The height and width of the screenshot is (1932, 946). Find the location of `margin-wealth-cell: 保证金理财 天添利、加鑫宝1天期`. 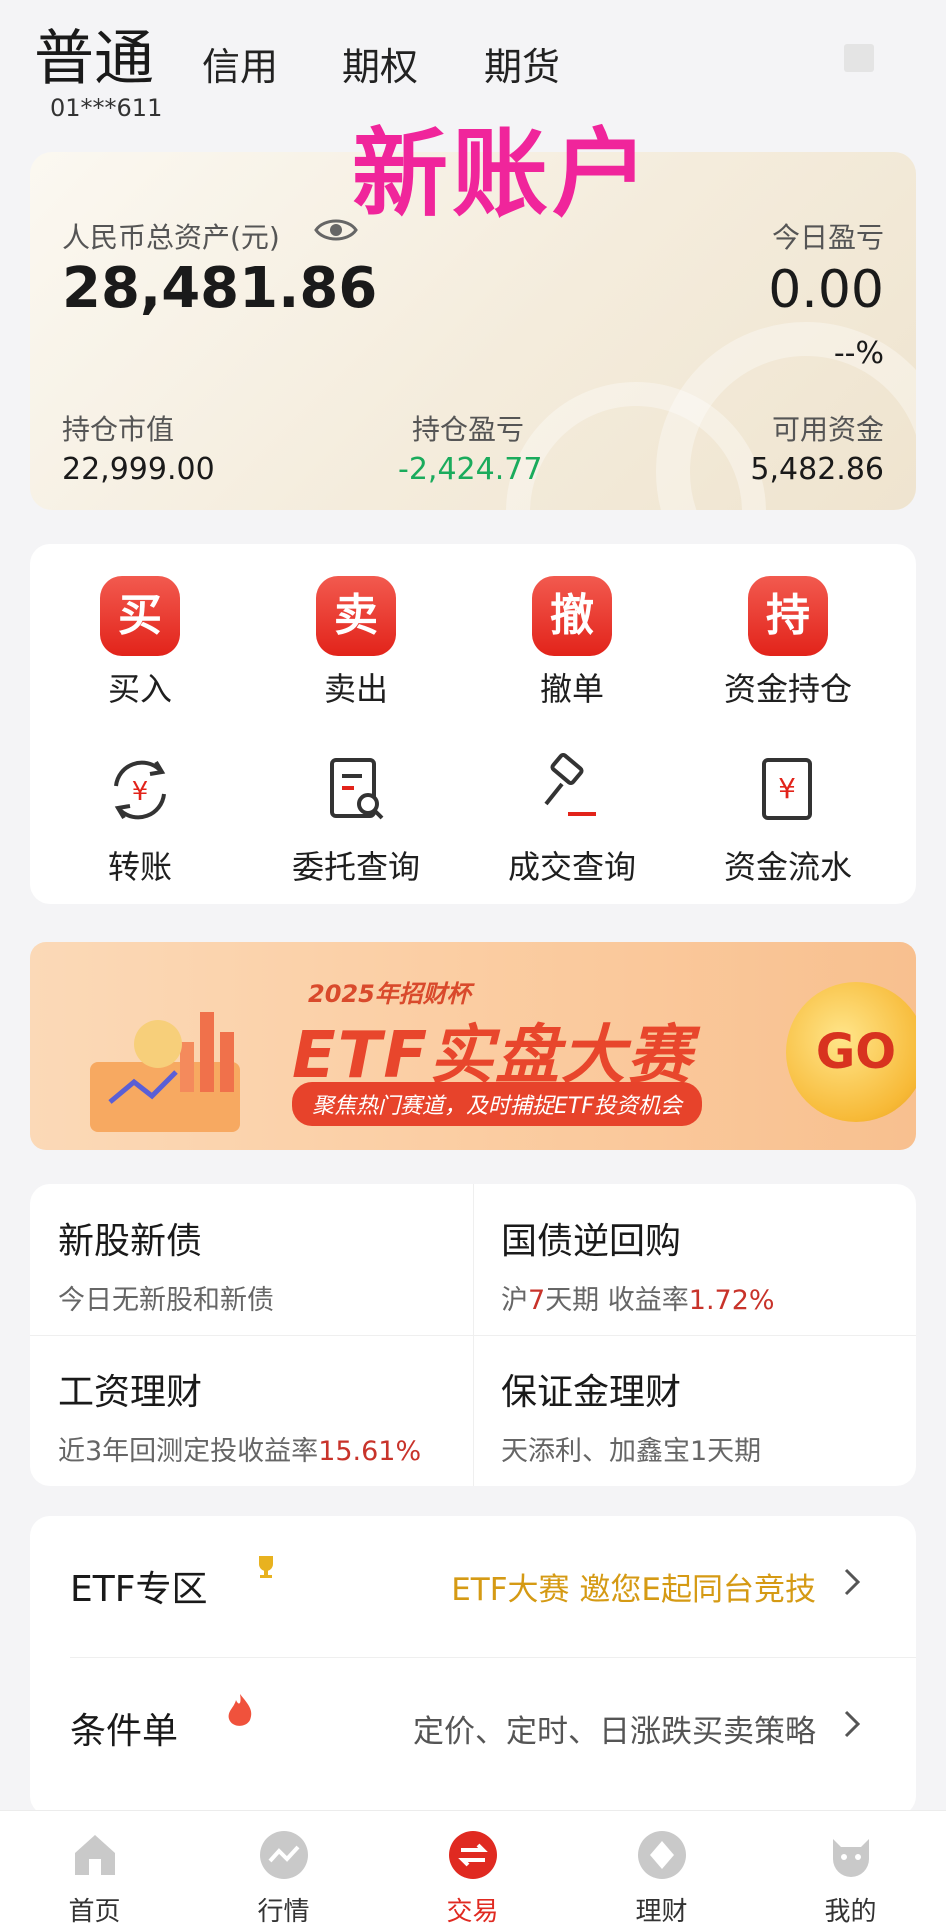

margin-wealth-cell: 保证金理财 天添利、加鑫宝1天期 is located at coordinates (694, 1410).